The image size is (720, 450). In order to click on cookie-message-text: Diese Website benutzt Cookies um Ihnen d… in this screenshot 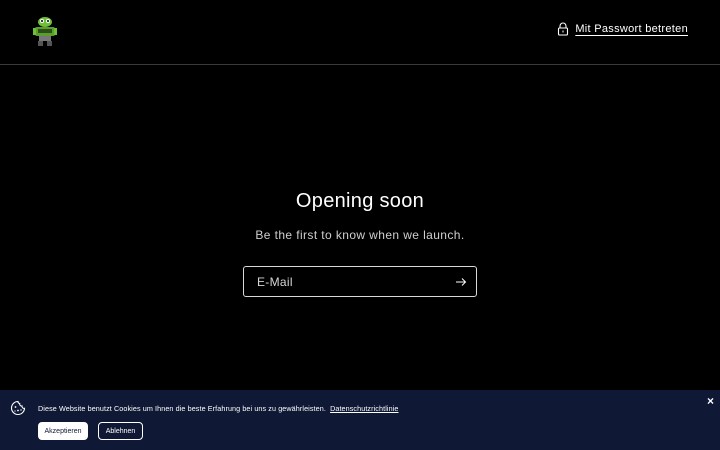, I will do `click(182, 408)`.